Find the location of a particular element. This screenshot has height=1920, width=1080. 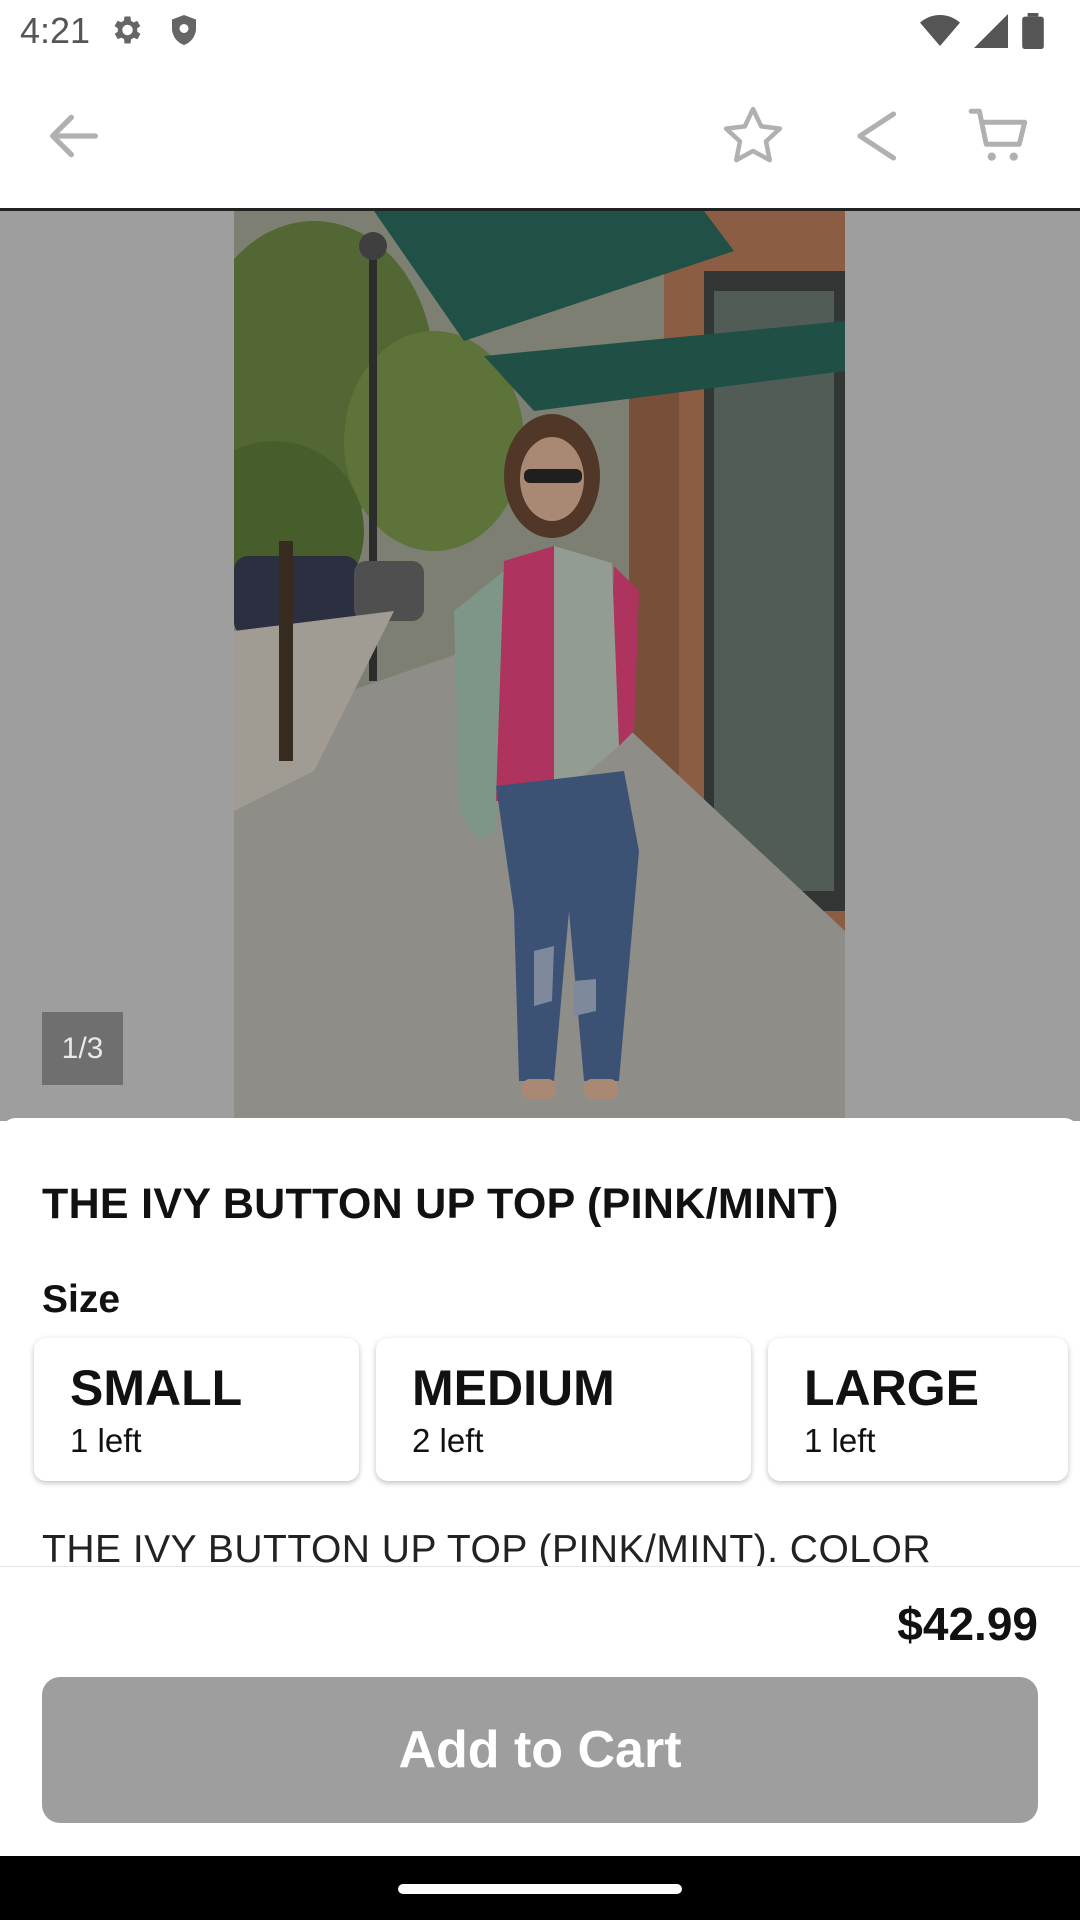

gear-icon is located at coordinates (127, 30).